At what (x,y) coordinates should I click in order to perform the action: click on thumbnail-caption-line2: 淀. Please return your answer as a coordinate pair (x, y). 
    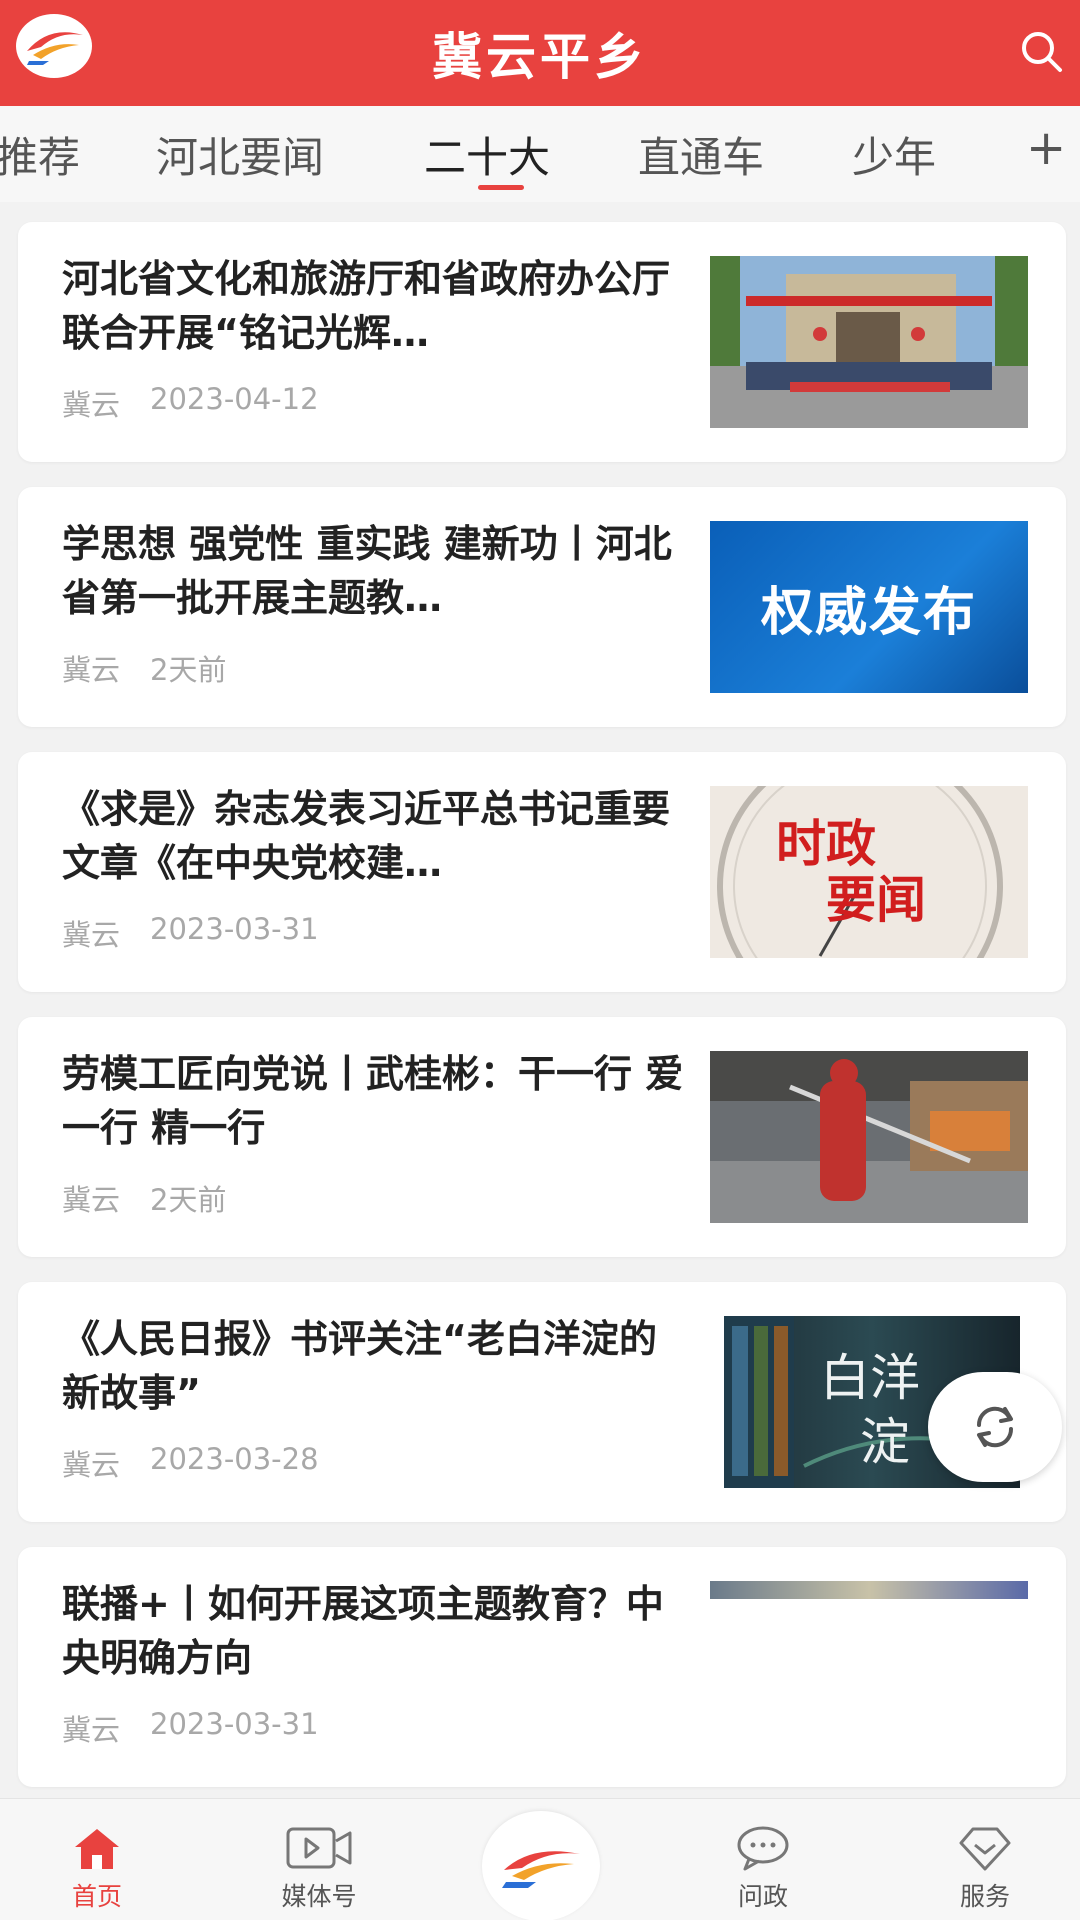
    Looking at the image, I should click on (885, 1442).